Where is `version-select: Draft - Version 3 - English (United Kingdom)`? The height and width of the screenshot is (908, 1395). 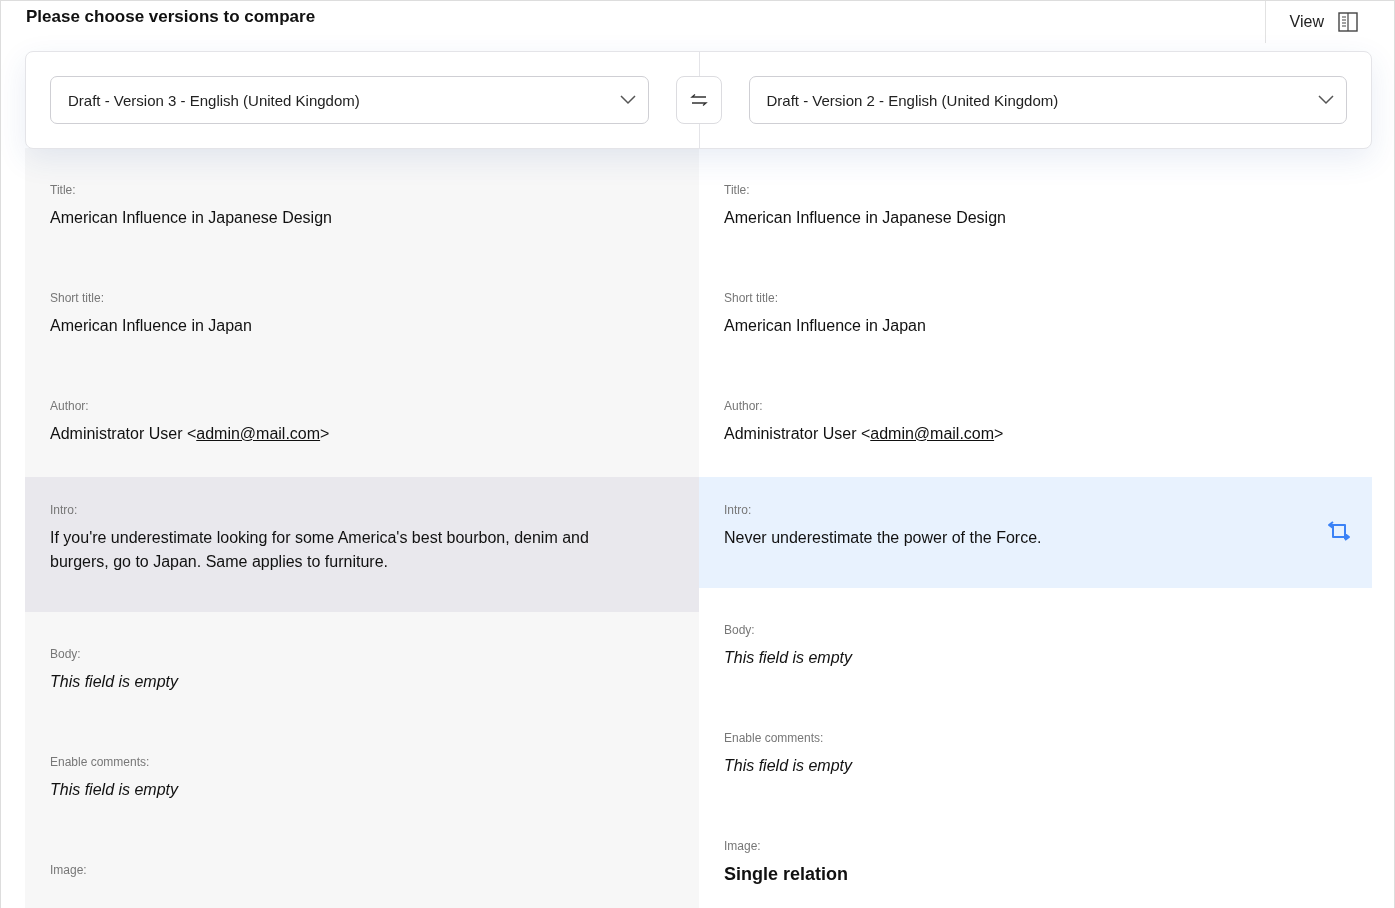
version-select: Draft - Version 3 - English (United Kingdom) is located at coordinates (349, 100).